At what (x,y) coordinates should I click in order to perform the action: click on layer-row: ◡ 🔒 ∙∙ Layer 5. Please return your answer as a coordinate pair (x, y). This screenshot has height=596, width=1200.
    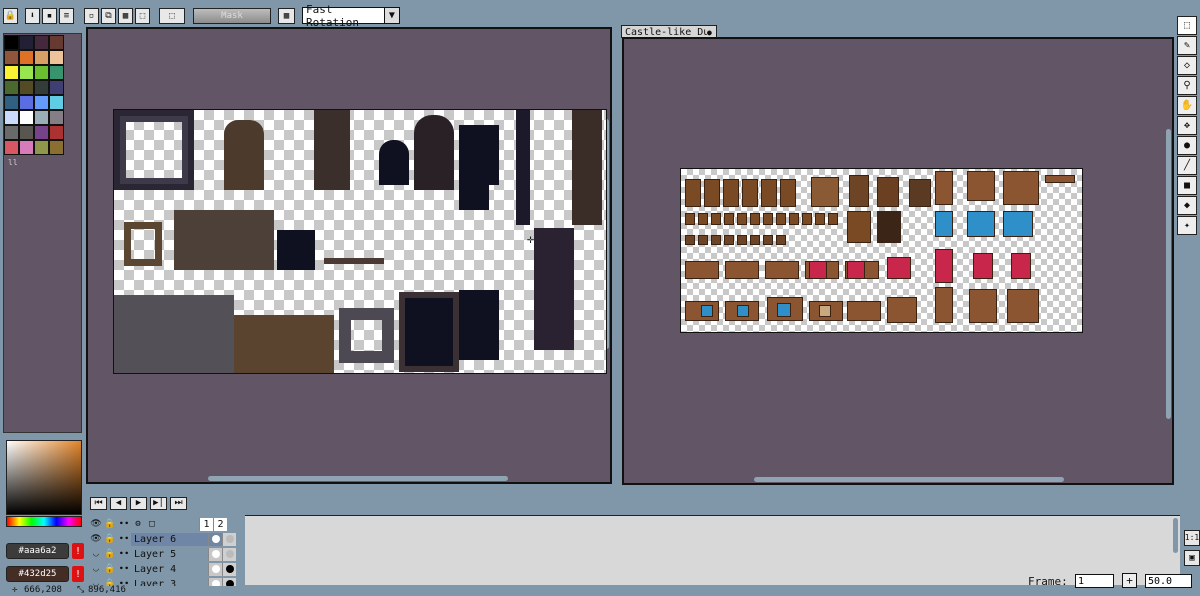
    Looking at the image, I should click on (166, 554).